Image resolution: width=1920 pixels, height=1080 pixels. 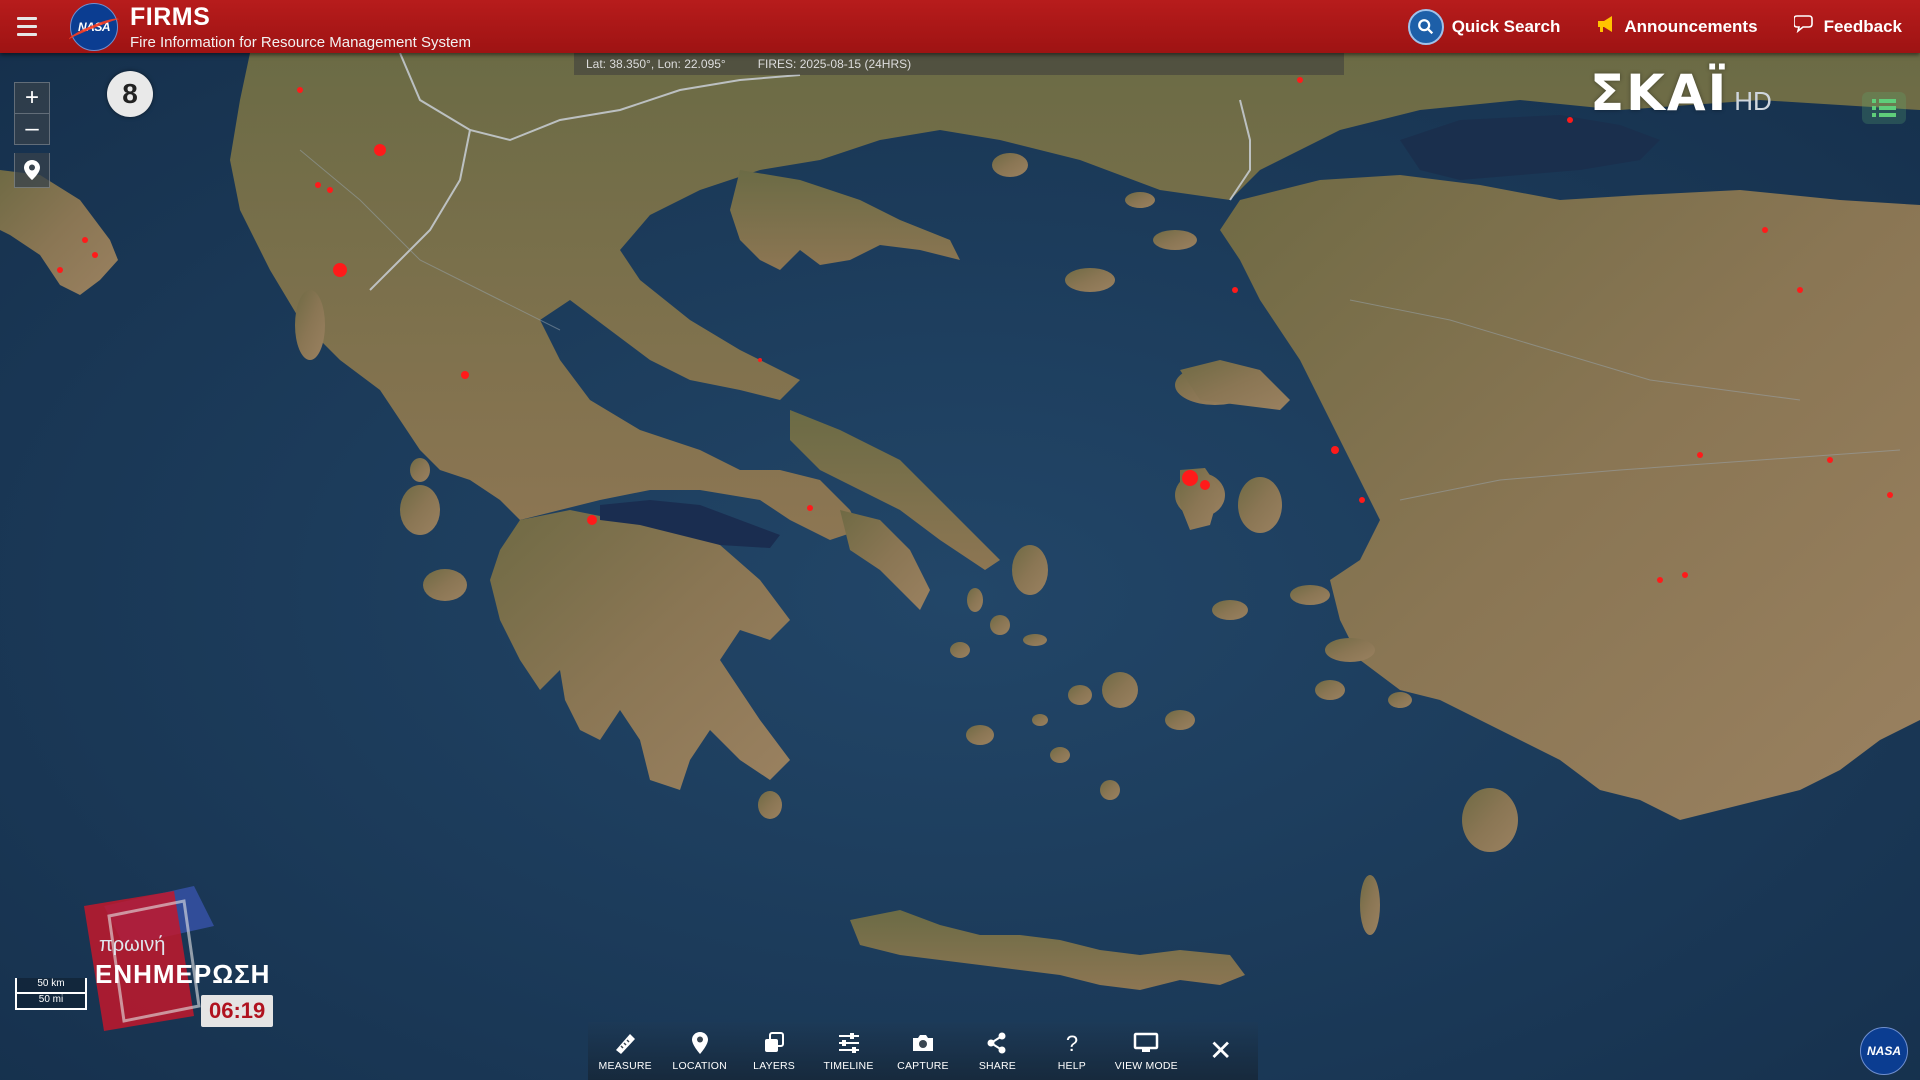 What do you see at coordinates (923, 1066) in the screenshot?
I see `capture-label: CAPTURE` at bounding box center [923, 1066].